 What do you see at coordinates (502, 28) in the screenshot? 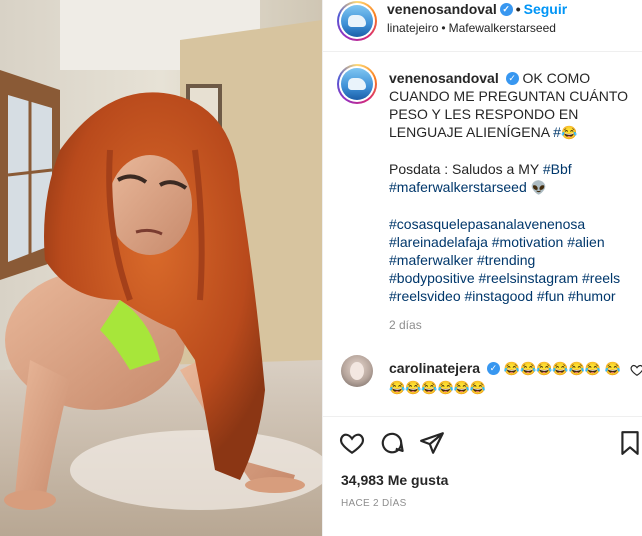
I see `audio-link: Mafewalkerstarseed` at bounding box center [502, 28].